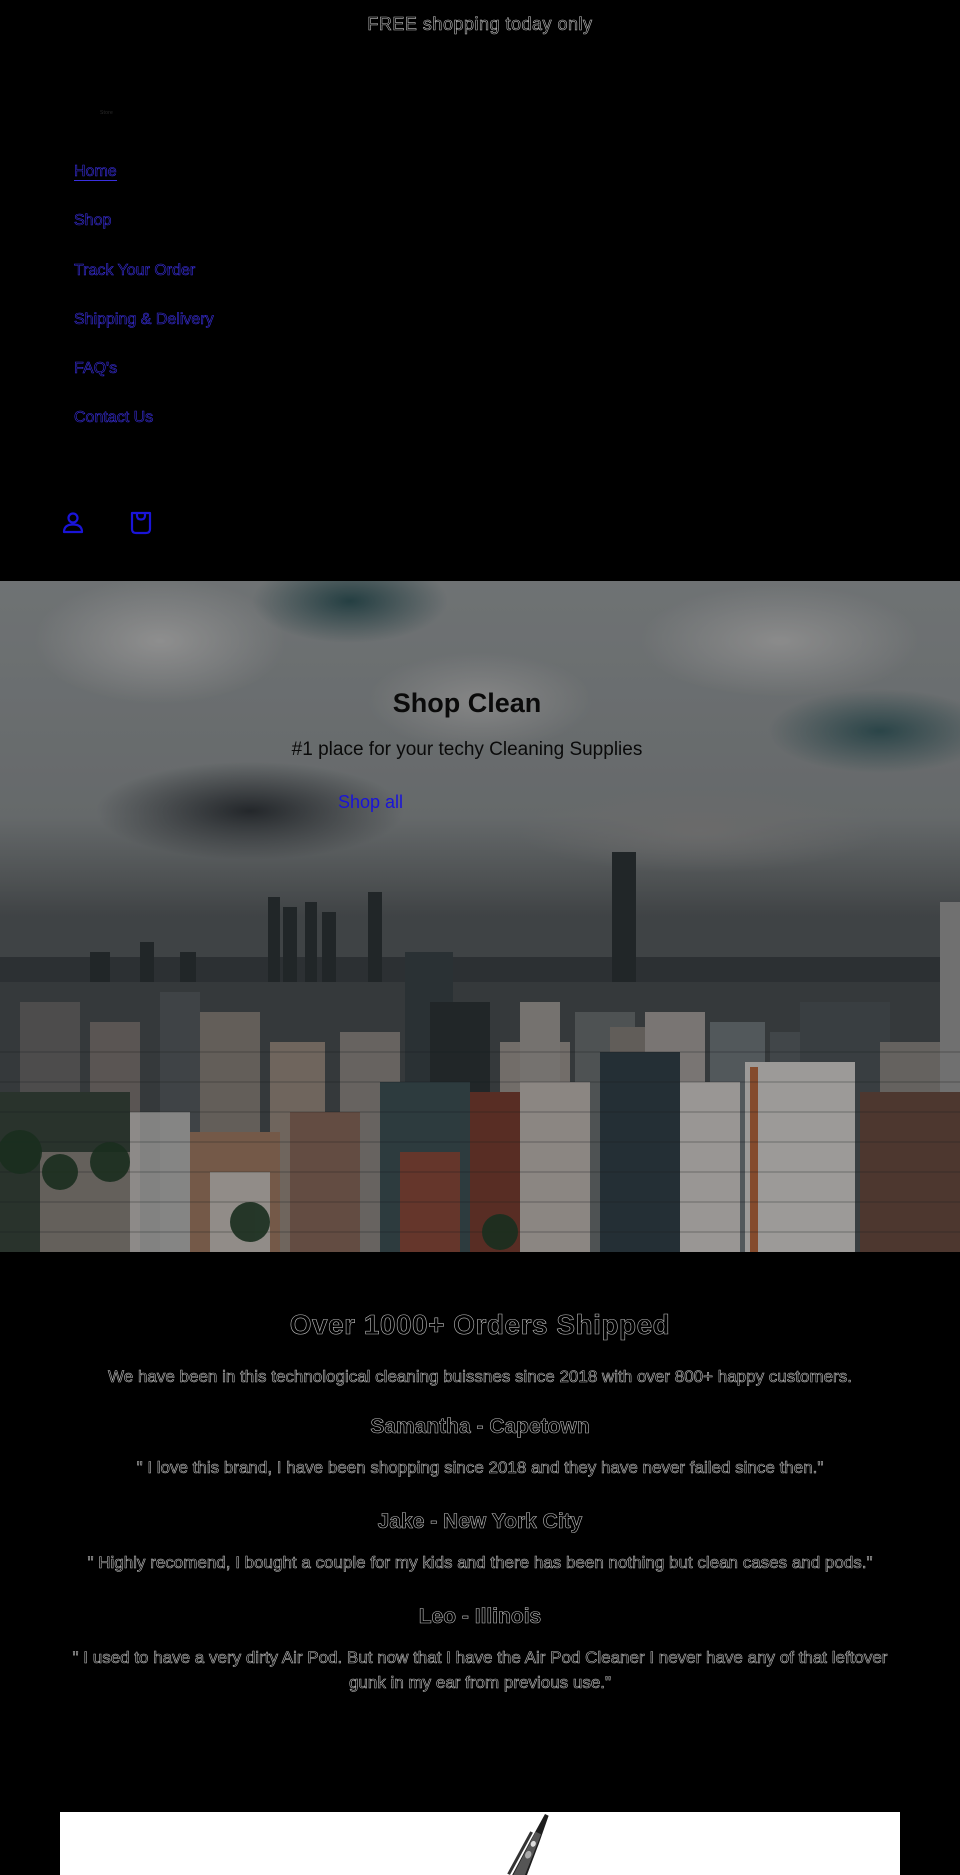  I want to click on nav-item-home: Home, so click(144, 184).